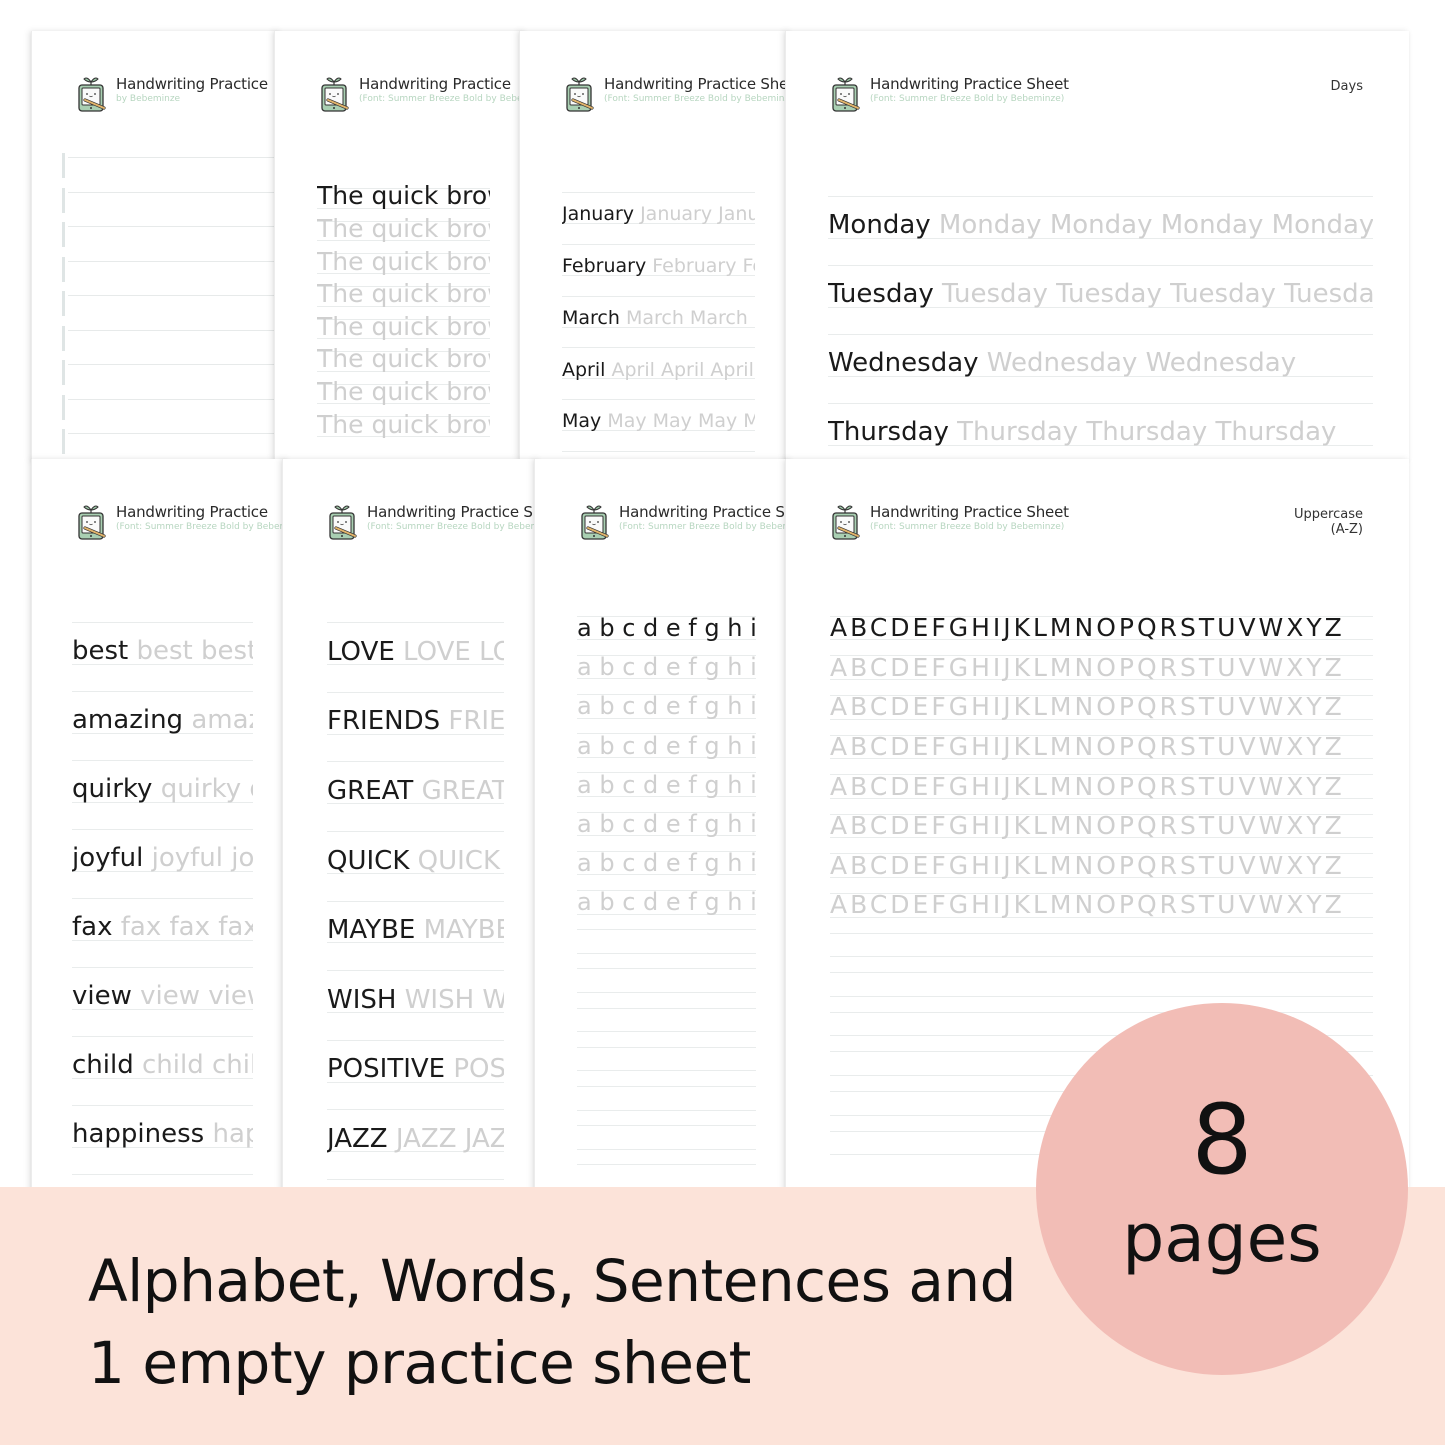  I want to click on trace-word: POSITIVE, so click(478, 1069).